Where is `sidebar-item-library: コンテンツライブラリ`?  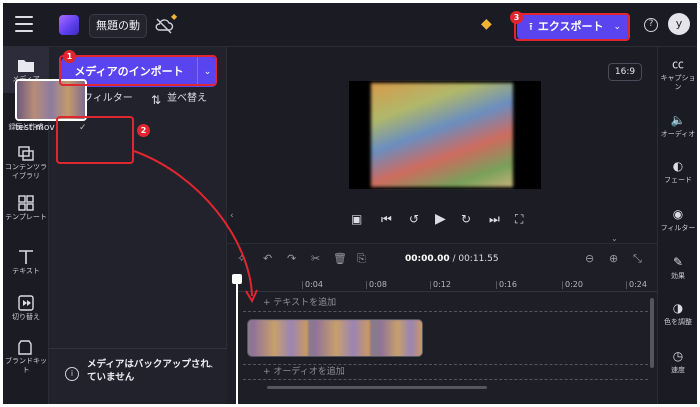
sidebar-item-library: コンテンツライブラリ is located at coordinates (26, 163).